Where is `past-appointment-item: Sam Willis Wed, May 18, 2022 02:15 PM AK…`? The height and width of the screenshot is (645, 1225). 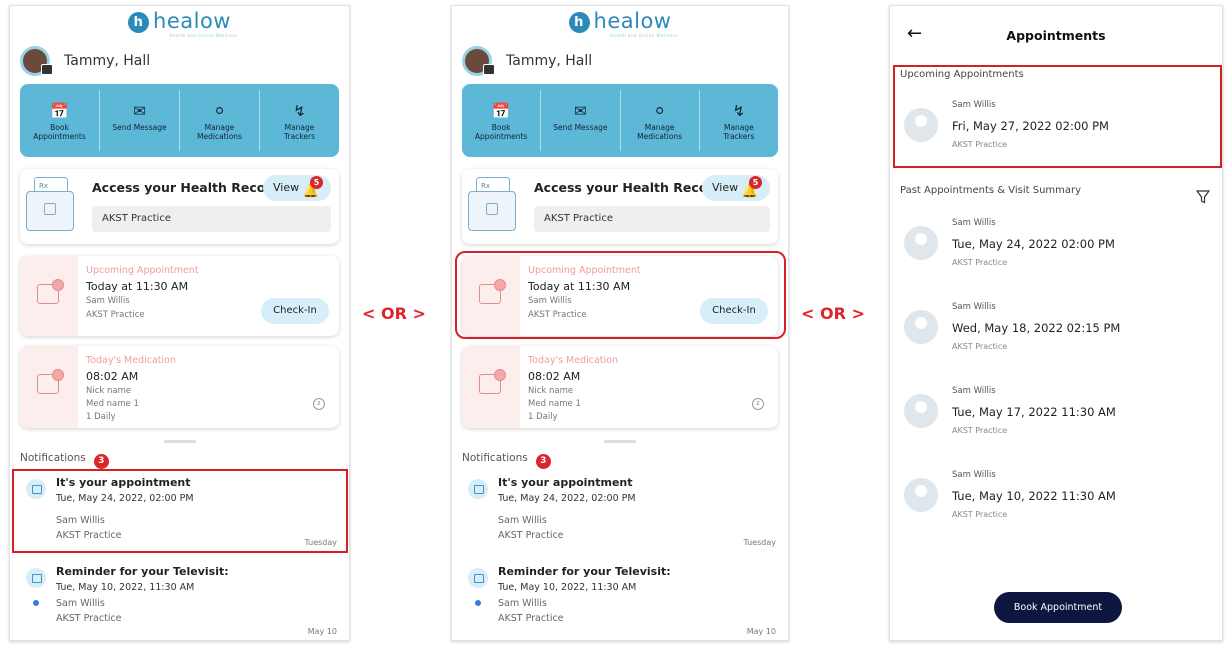 past-appointment-item: Sam Willis Wed, May 18, 2022 02:15 PM AK… is located at coordinates (1056, 329).